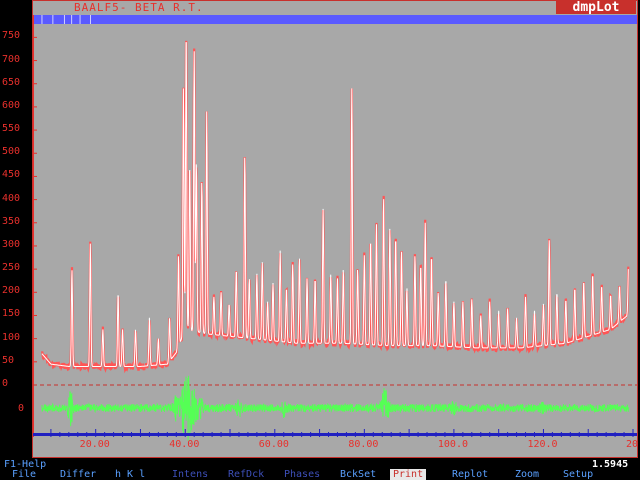 Image resolution: width=640 pixels, height=480 pixels. Describe the element at coordinates (11, 82) in the screenshot. I see `y-tick-label: 650` at that location.